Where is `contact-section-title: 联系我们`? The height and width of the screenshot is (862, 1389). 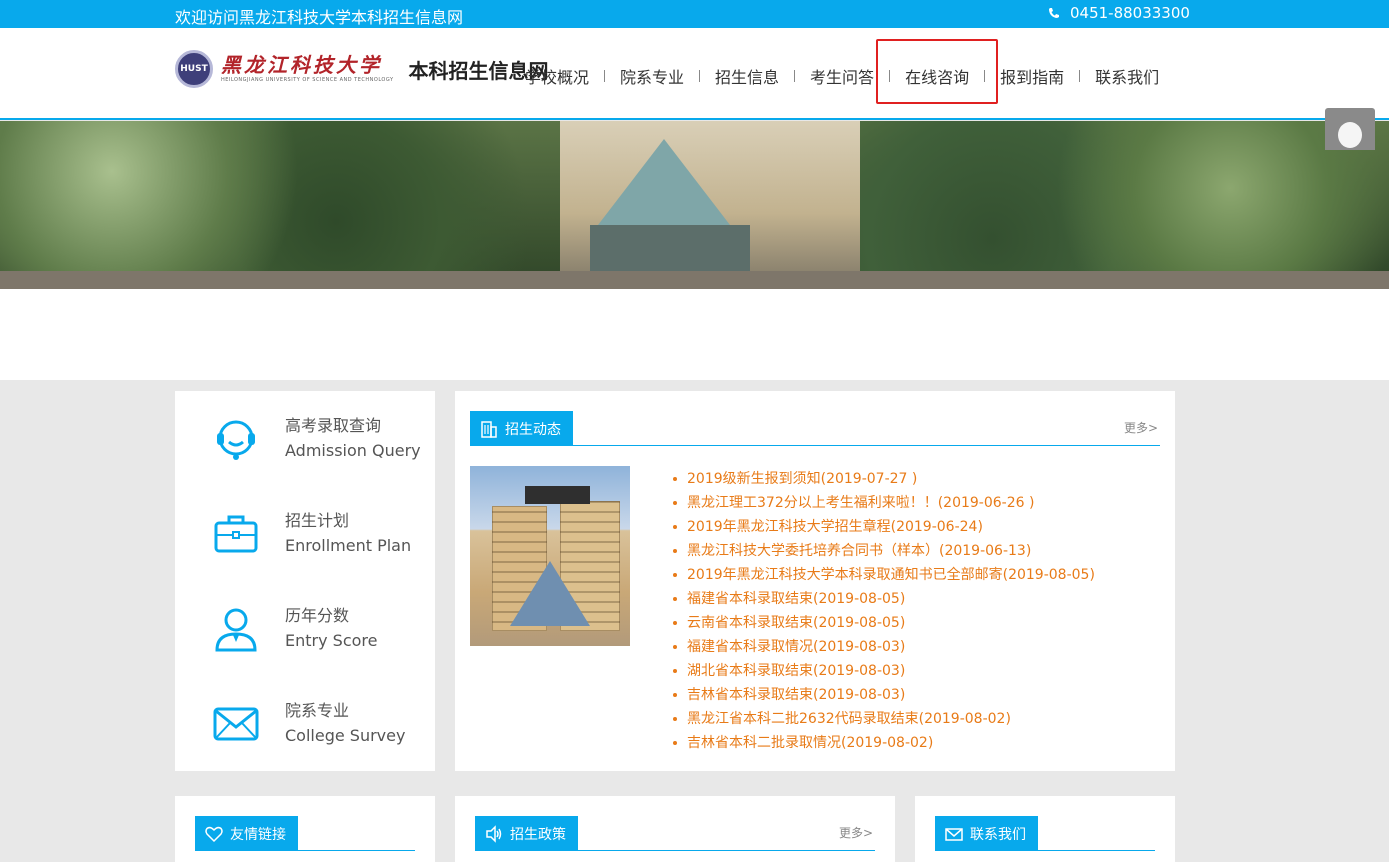 contact-section-title: 联系我们 is located at coordinates (998, 834).